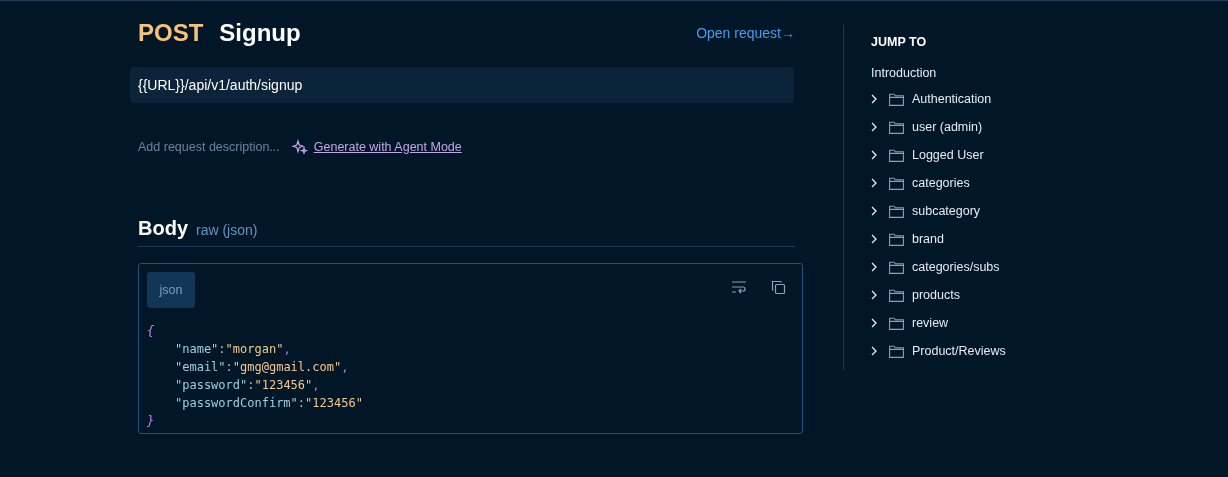 The height and width of the screenshot is (477, 1228). I want to click on open-request-link: Open request→, so click(745, 33).